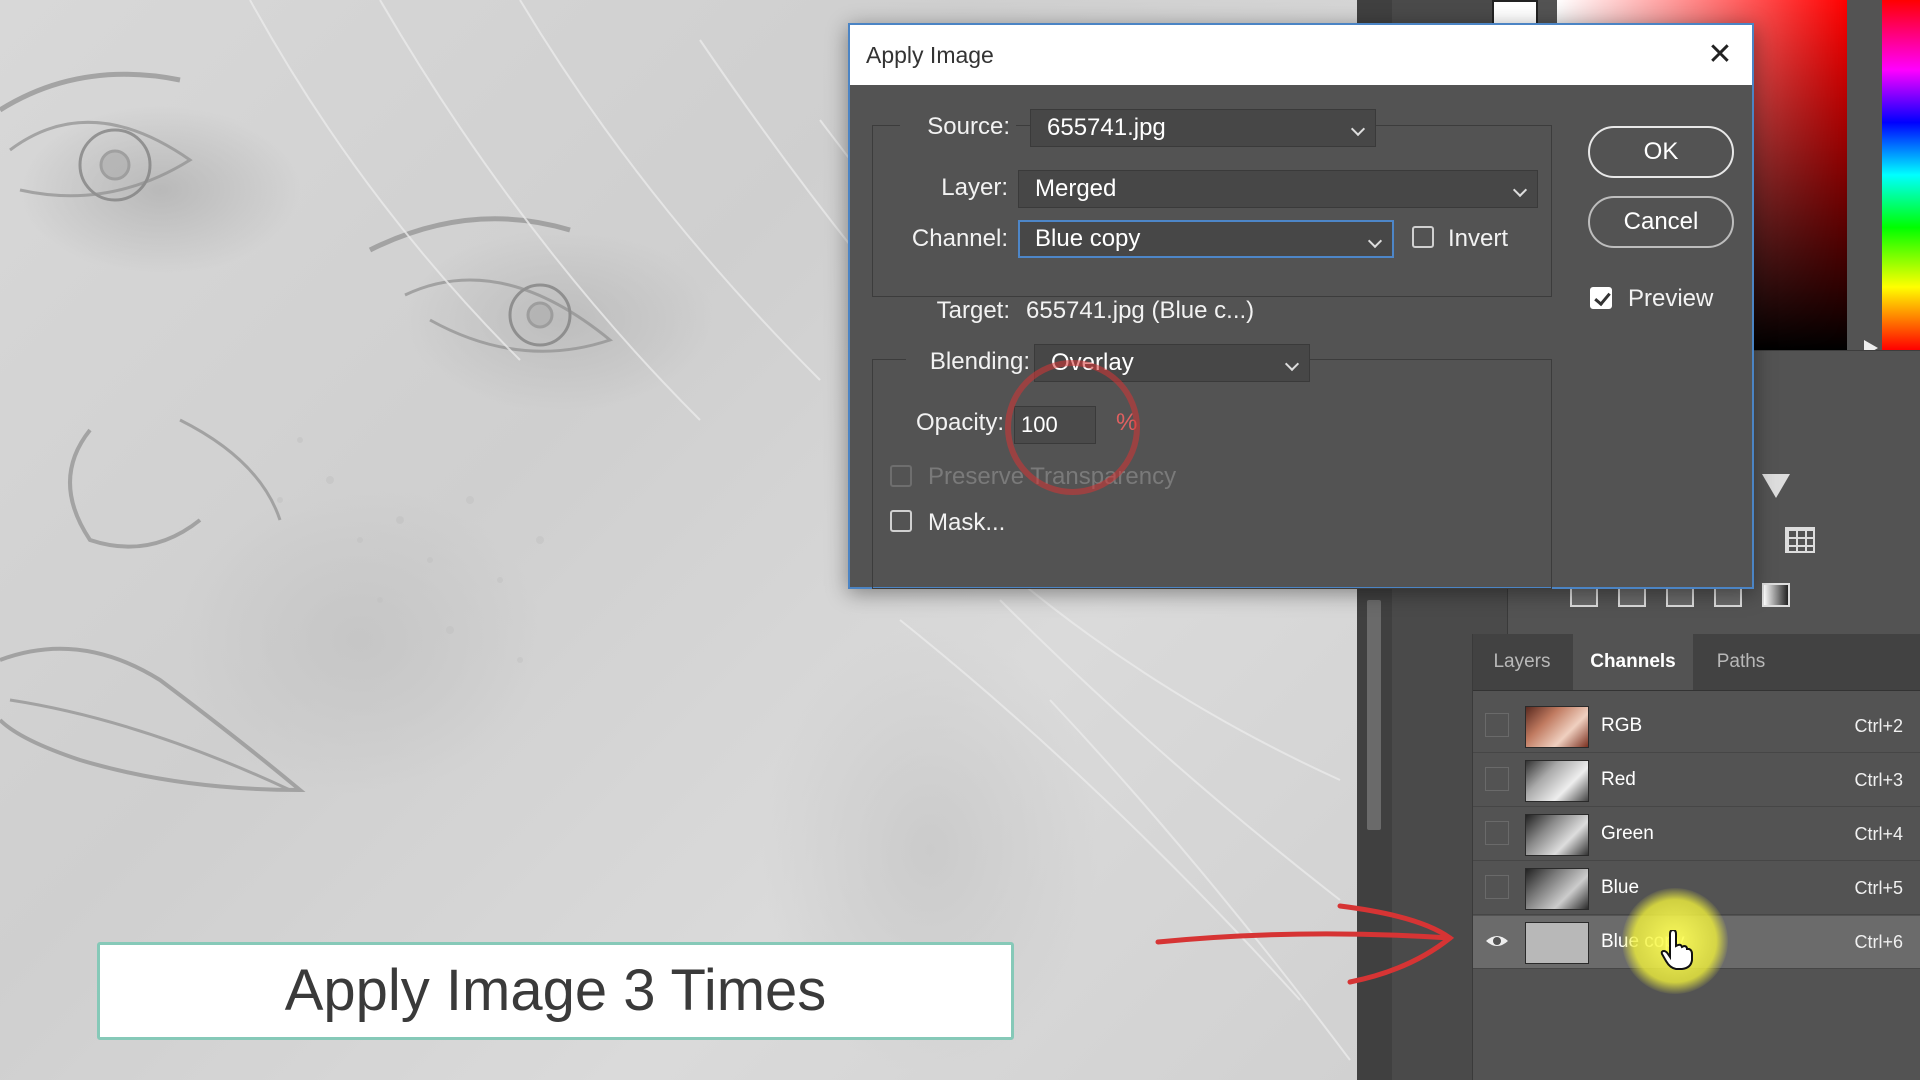 The image size is (1920, 1080). Describe the element at coordinates (1601, 298) in the screenshot. I see `preview-checkbox` at that location.